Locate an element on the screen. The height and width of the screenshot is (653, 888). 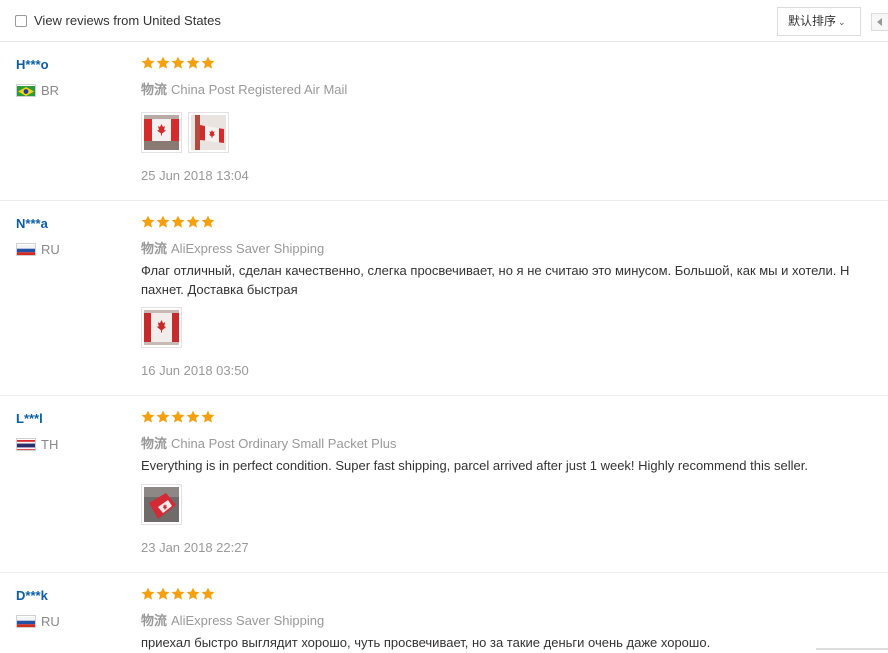
shipping-method: 物流 China Post Ordinary Small Packet Plus is located at coordinates (269, 443).